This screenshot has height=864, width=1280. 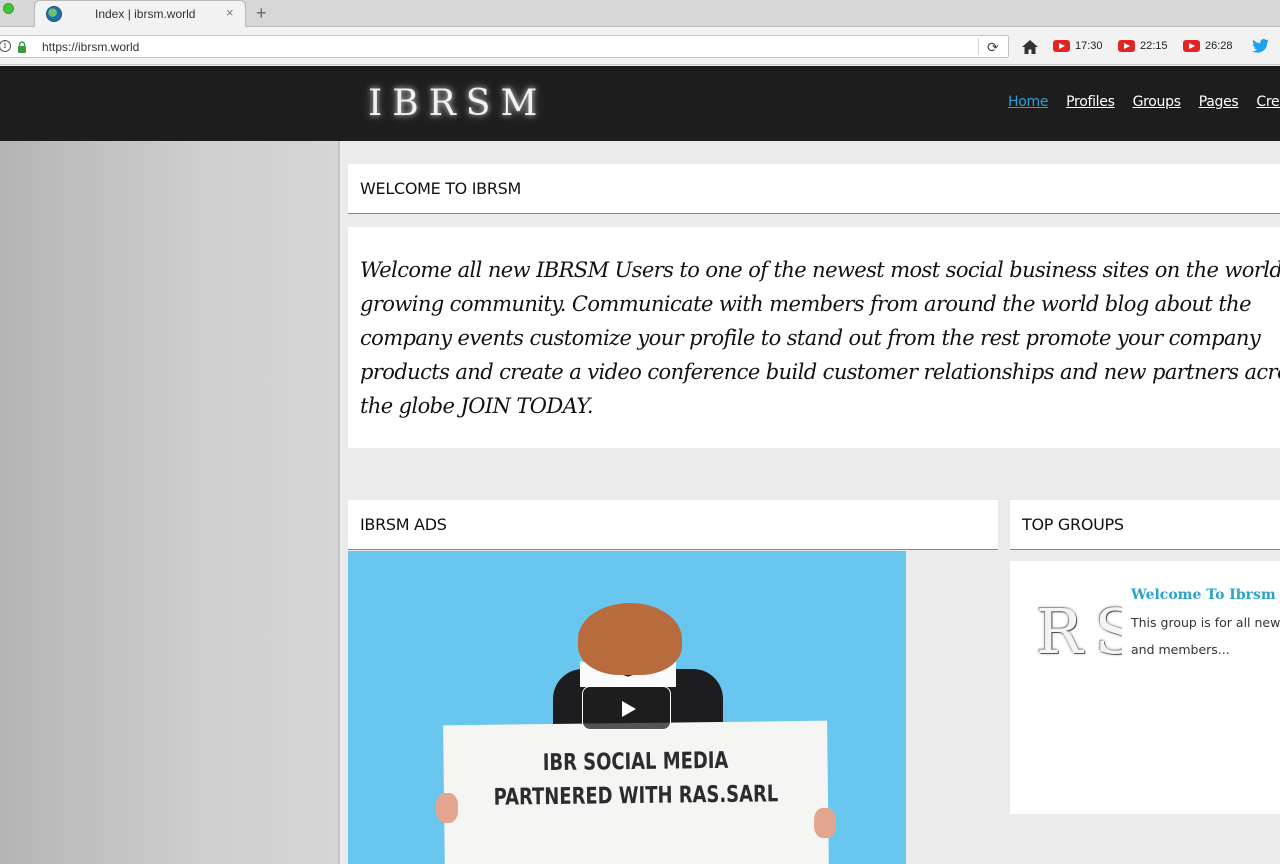 What do you see at coordinates (8, 8) in the screenshot?
I see `window-maximize-button` at bounding box center [8, 8].